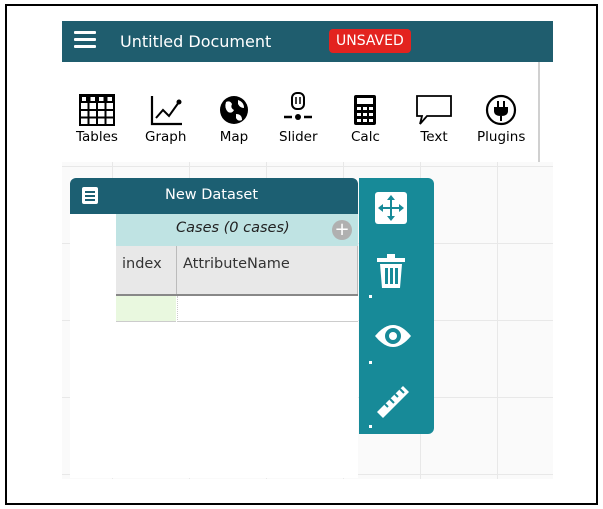 This screenshot has height=509, width=603. I want to click on index-cell, so click(146, 309).